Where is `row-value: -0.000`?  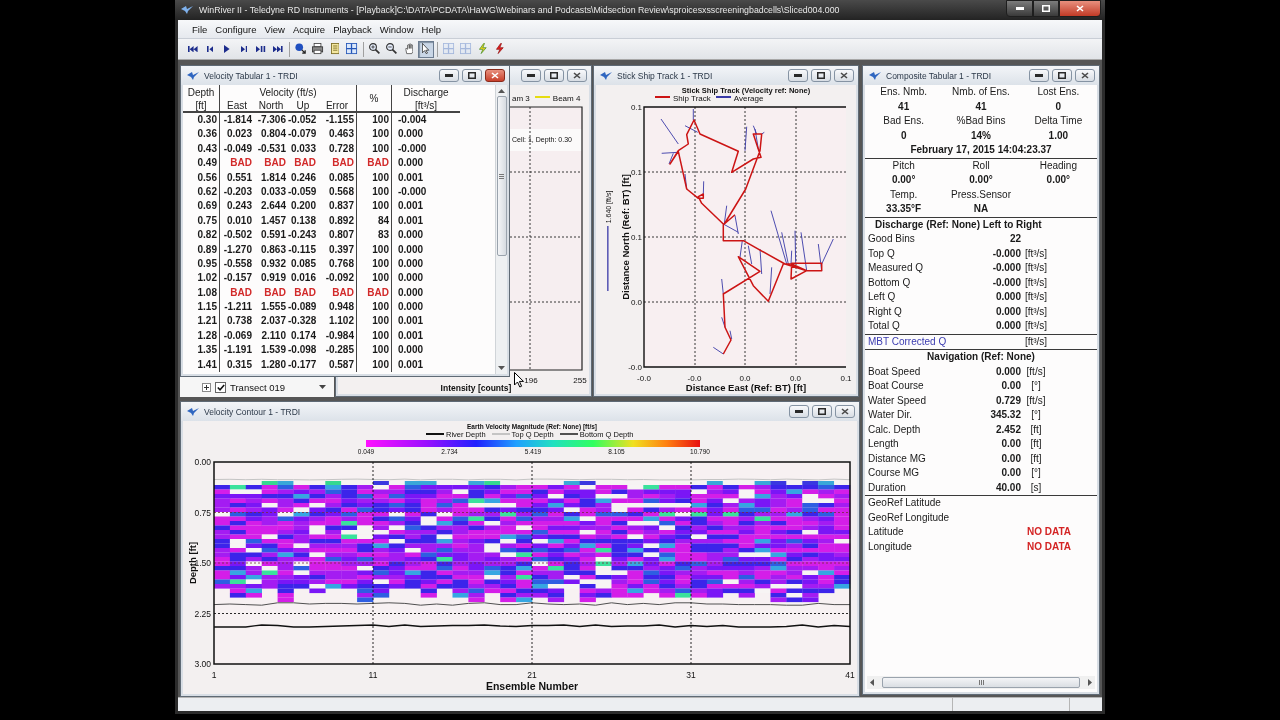
row-value: -0.000 is located at coordinates (1006, 253).